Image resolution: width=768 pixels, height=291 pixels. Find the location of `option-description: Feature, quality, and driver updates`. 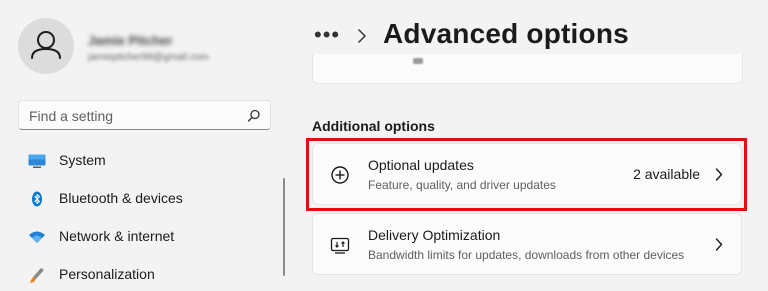

option-description: Feature, quality, and driver updates is located at coordinates (462, 185).